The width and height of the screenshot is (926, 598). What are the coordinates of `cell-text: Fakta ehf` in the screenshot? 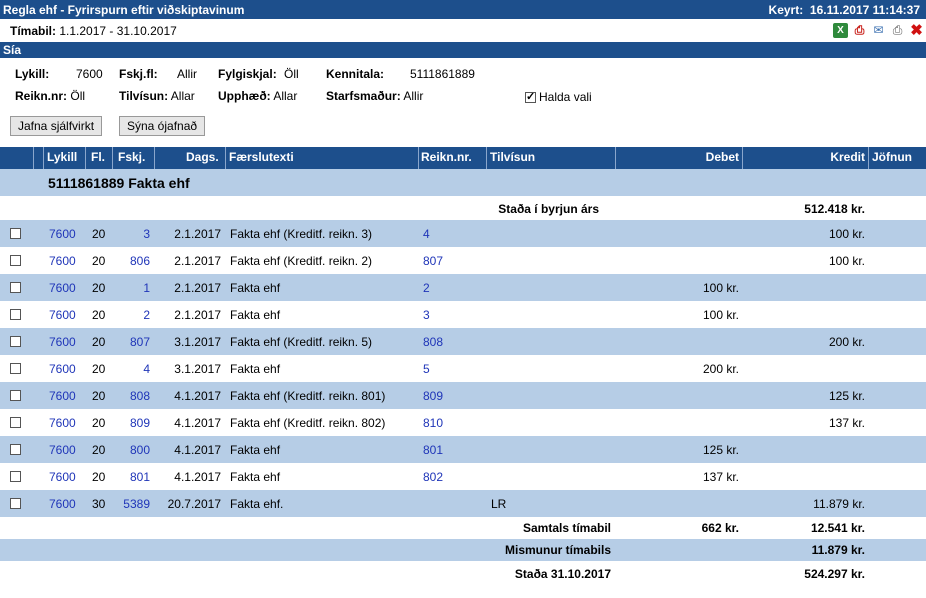 It's located at (255, 450).